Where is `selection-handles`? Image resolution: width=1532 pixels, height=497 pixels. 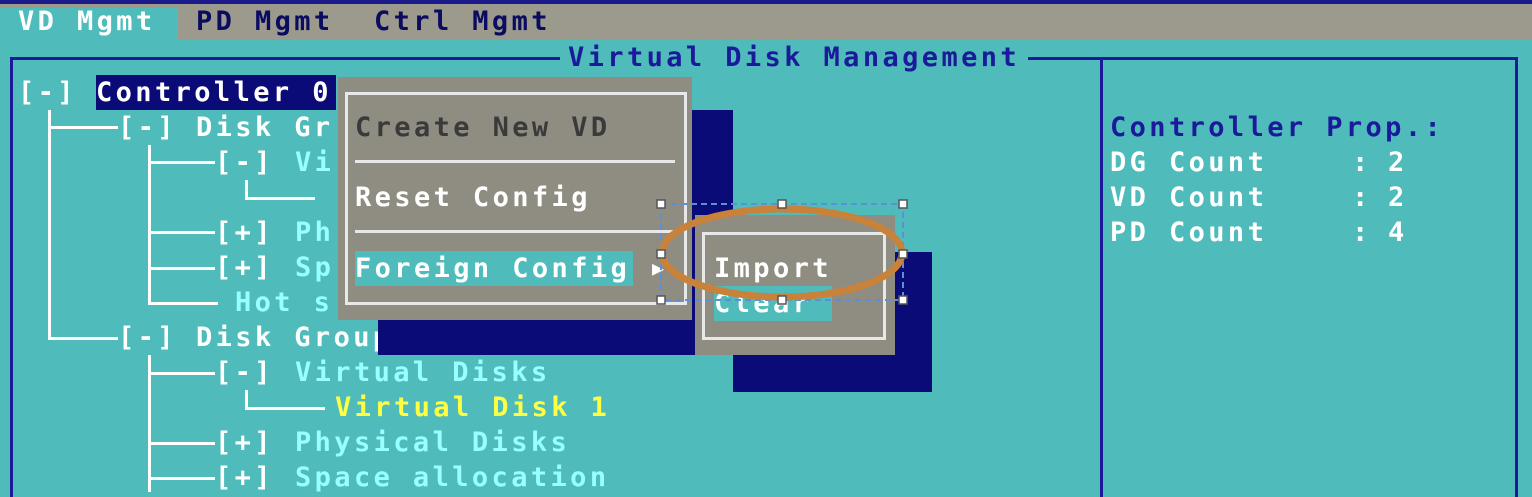 selection-handles is located at coordinates (782, 252).